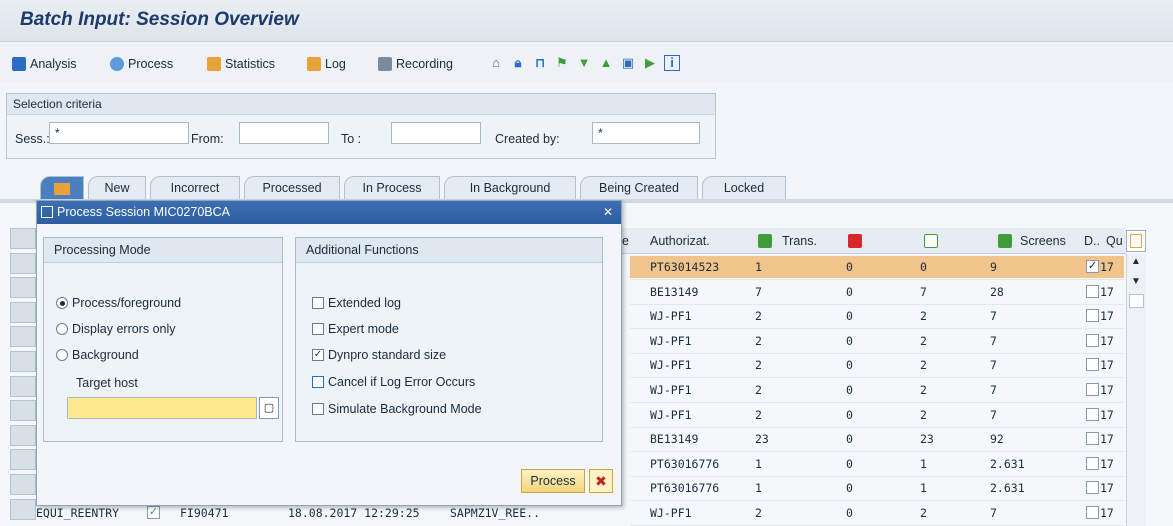  Describe the element at coordinates (855, 241) in the screenshot. I see `error-icon` at that location.